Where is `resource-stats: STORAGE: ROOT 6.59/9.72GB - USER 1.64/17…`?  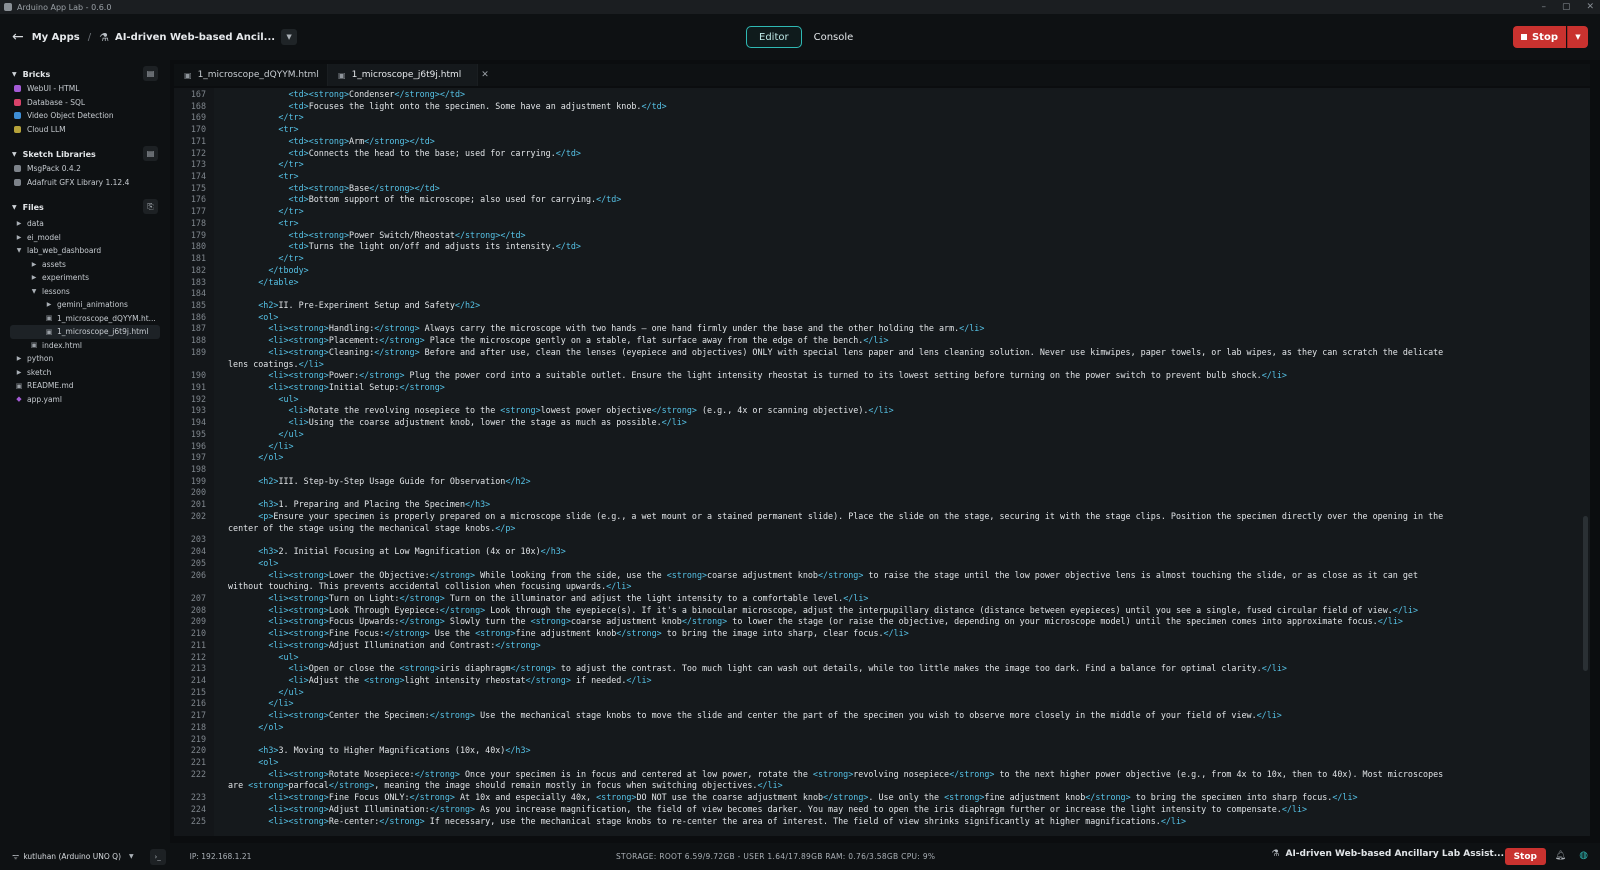 resource-stats: STORAGE: ROOT 6.59/9.72GB - USER 1.64/17… is located at coordinates (776, 856).